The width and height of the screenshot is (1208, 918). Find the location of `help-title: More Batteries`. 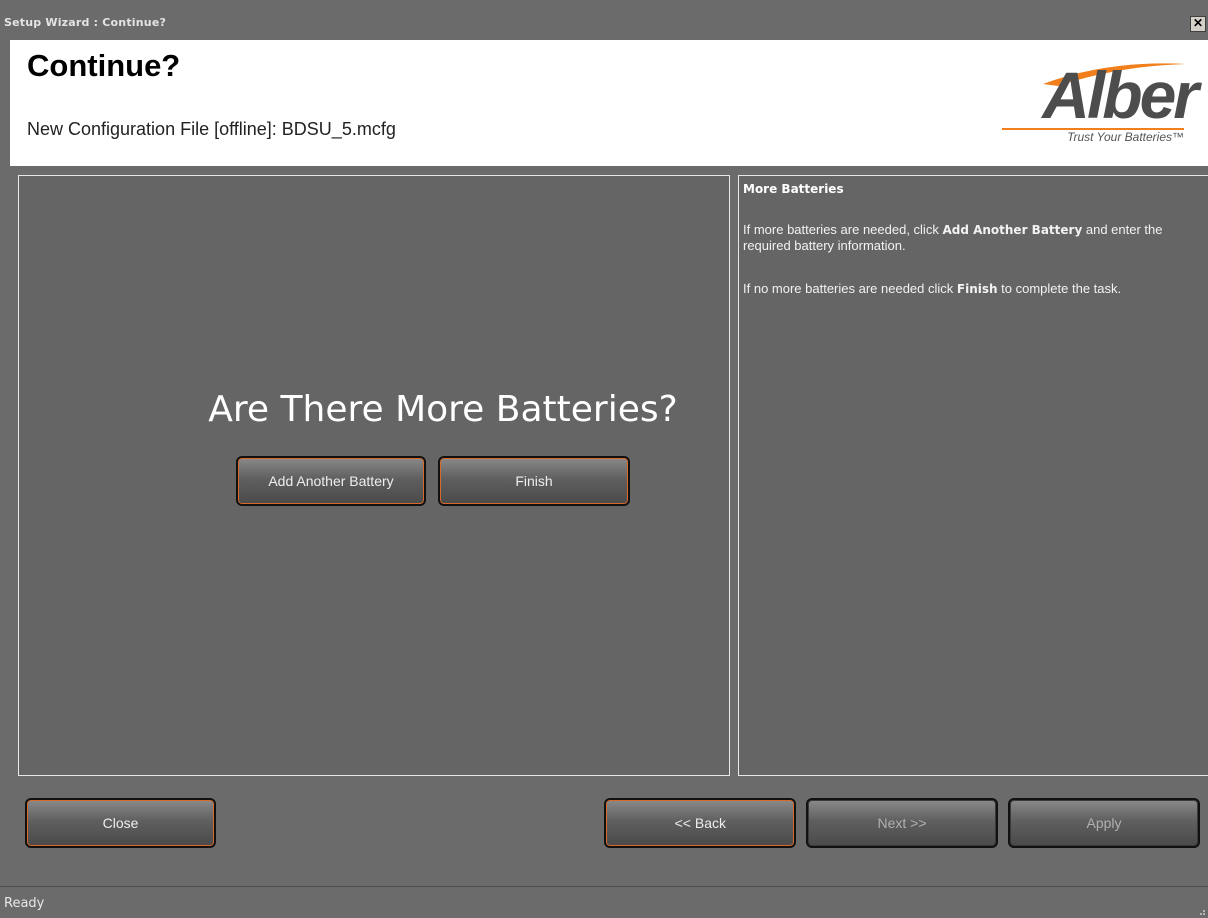

help-title: More Batteries is located at coordinates (793, 189).